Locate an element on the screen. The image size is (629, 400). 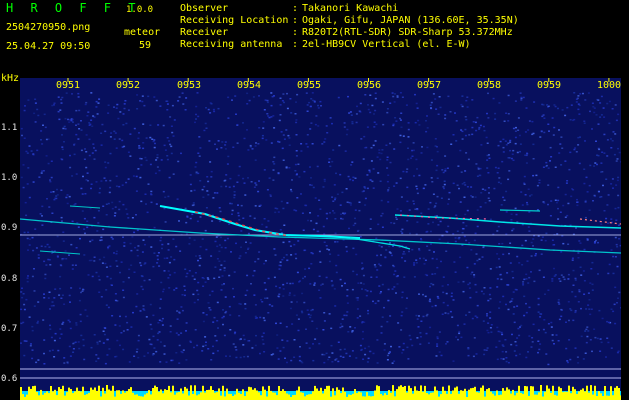
freq-label: 0.8 is located at coordinates (9, 279).